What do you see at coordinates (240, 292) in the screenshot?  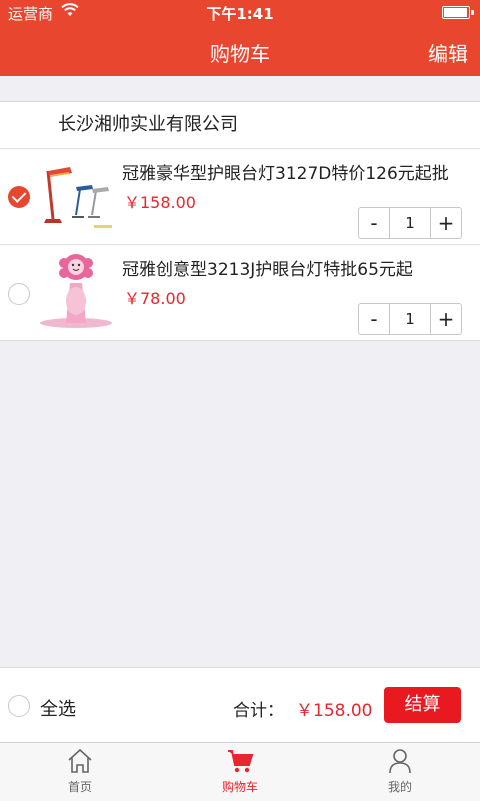 I see `cart-item: 冠雅创意型3213J护眼台灯特批65元起 ￥78.00 - 1 +` at bounding box center [240, 292].